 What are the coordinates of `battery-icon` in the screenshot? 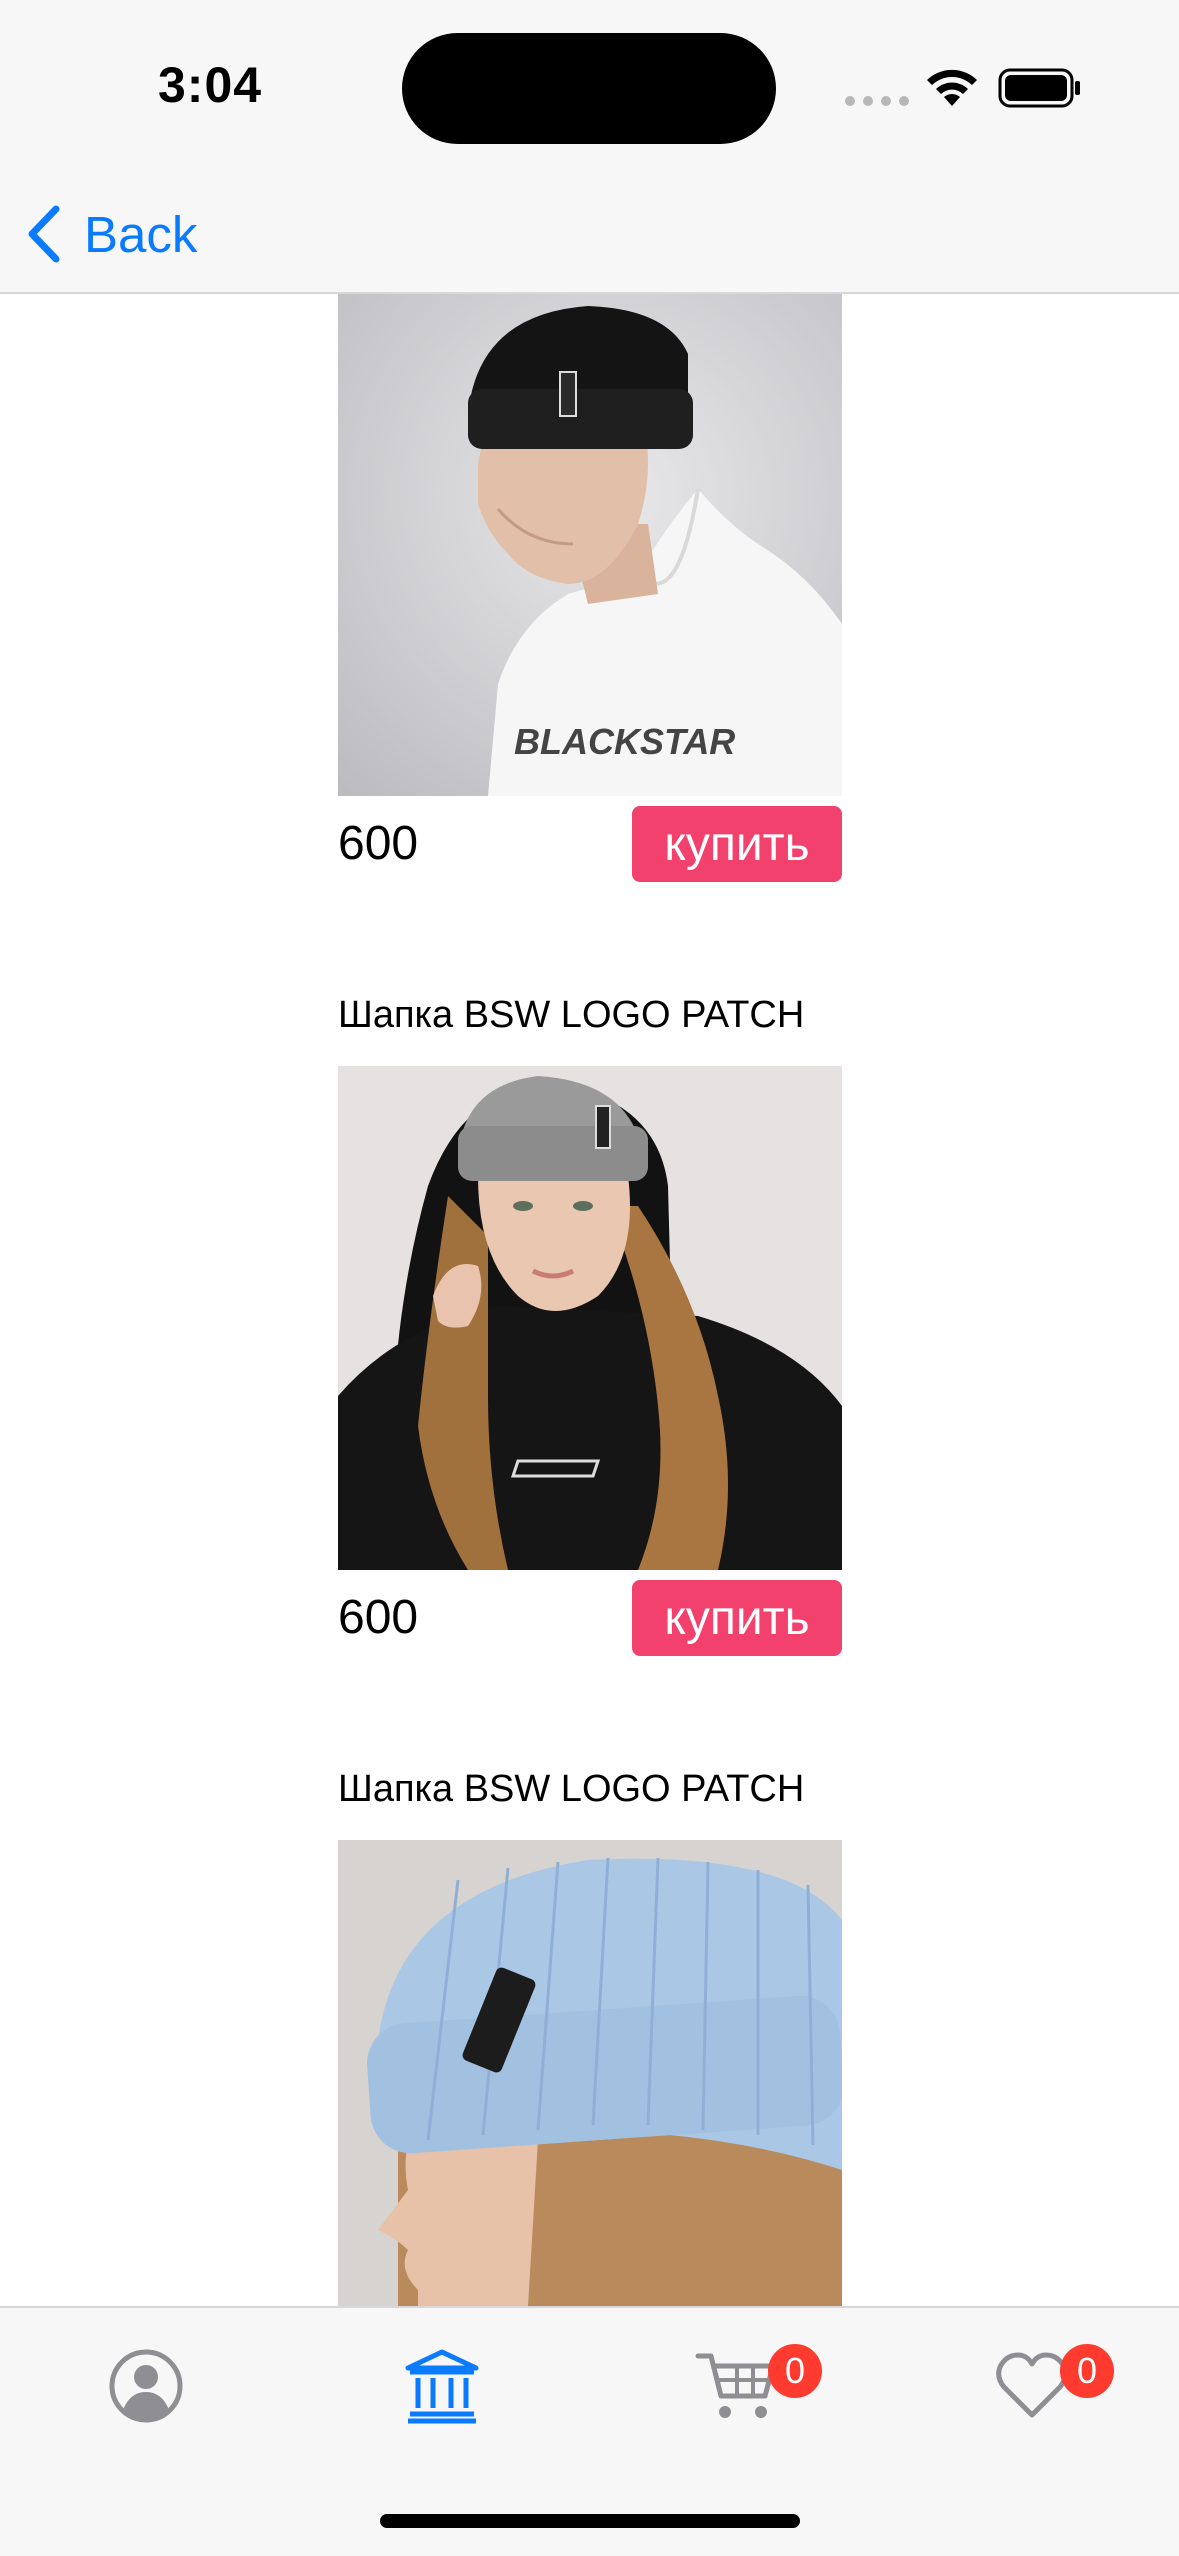 It's located at (1039, 88).